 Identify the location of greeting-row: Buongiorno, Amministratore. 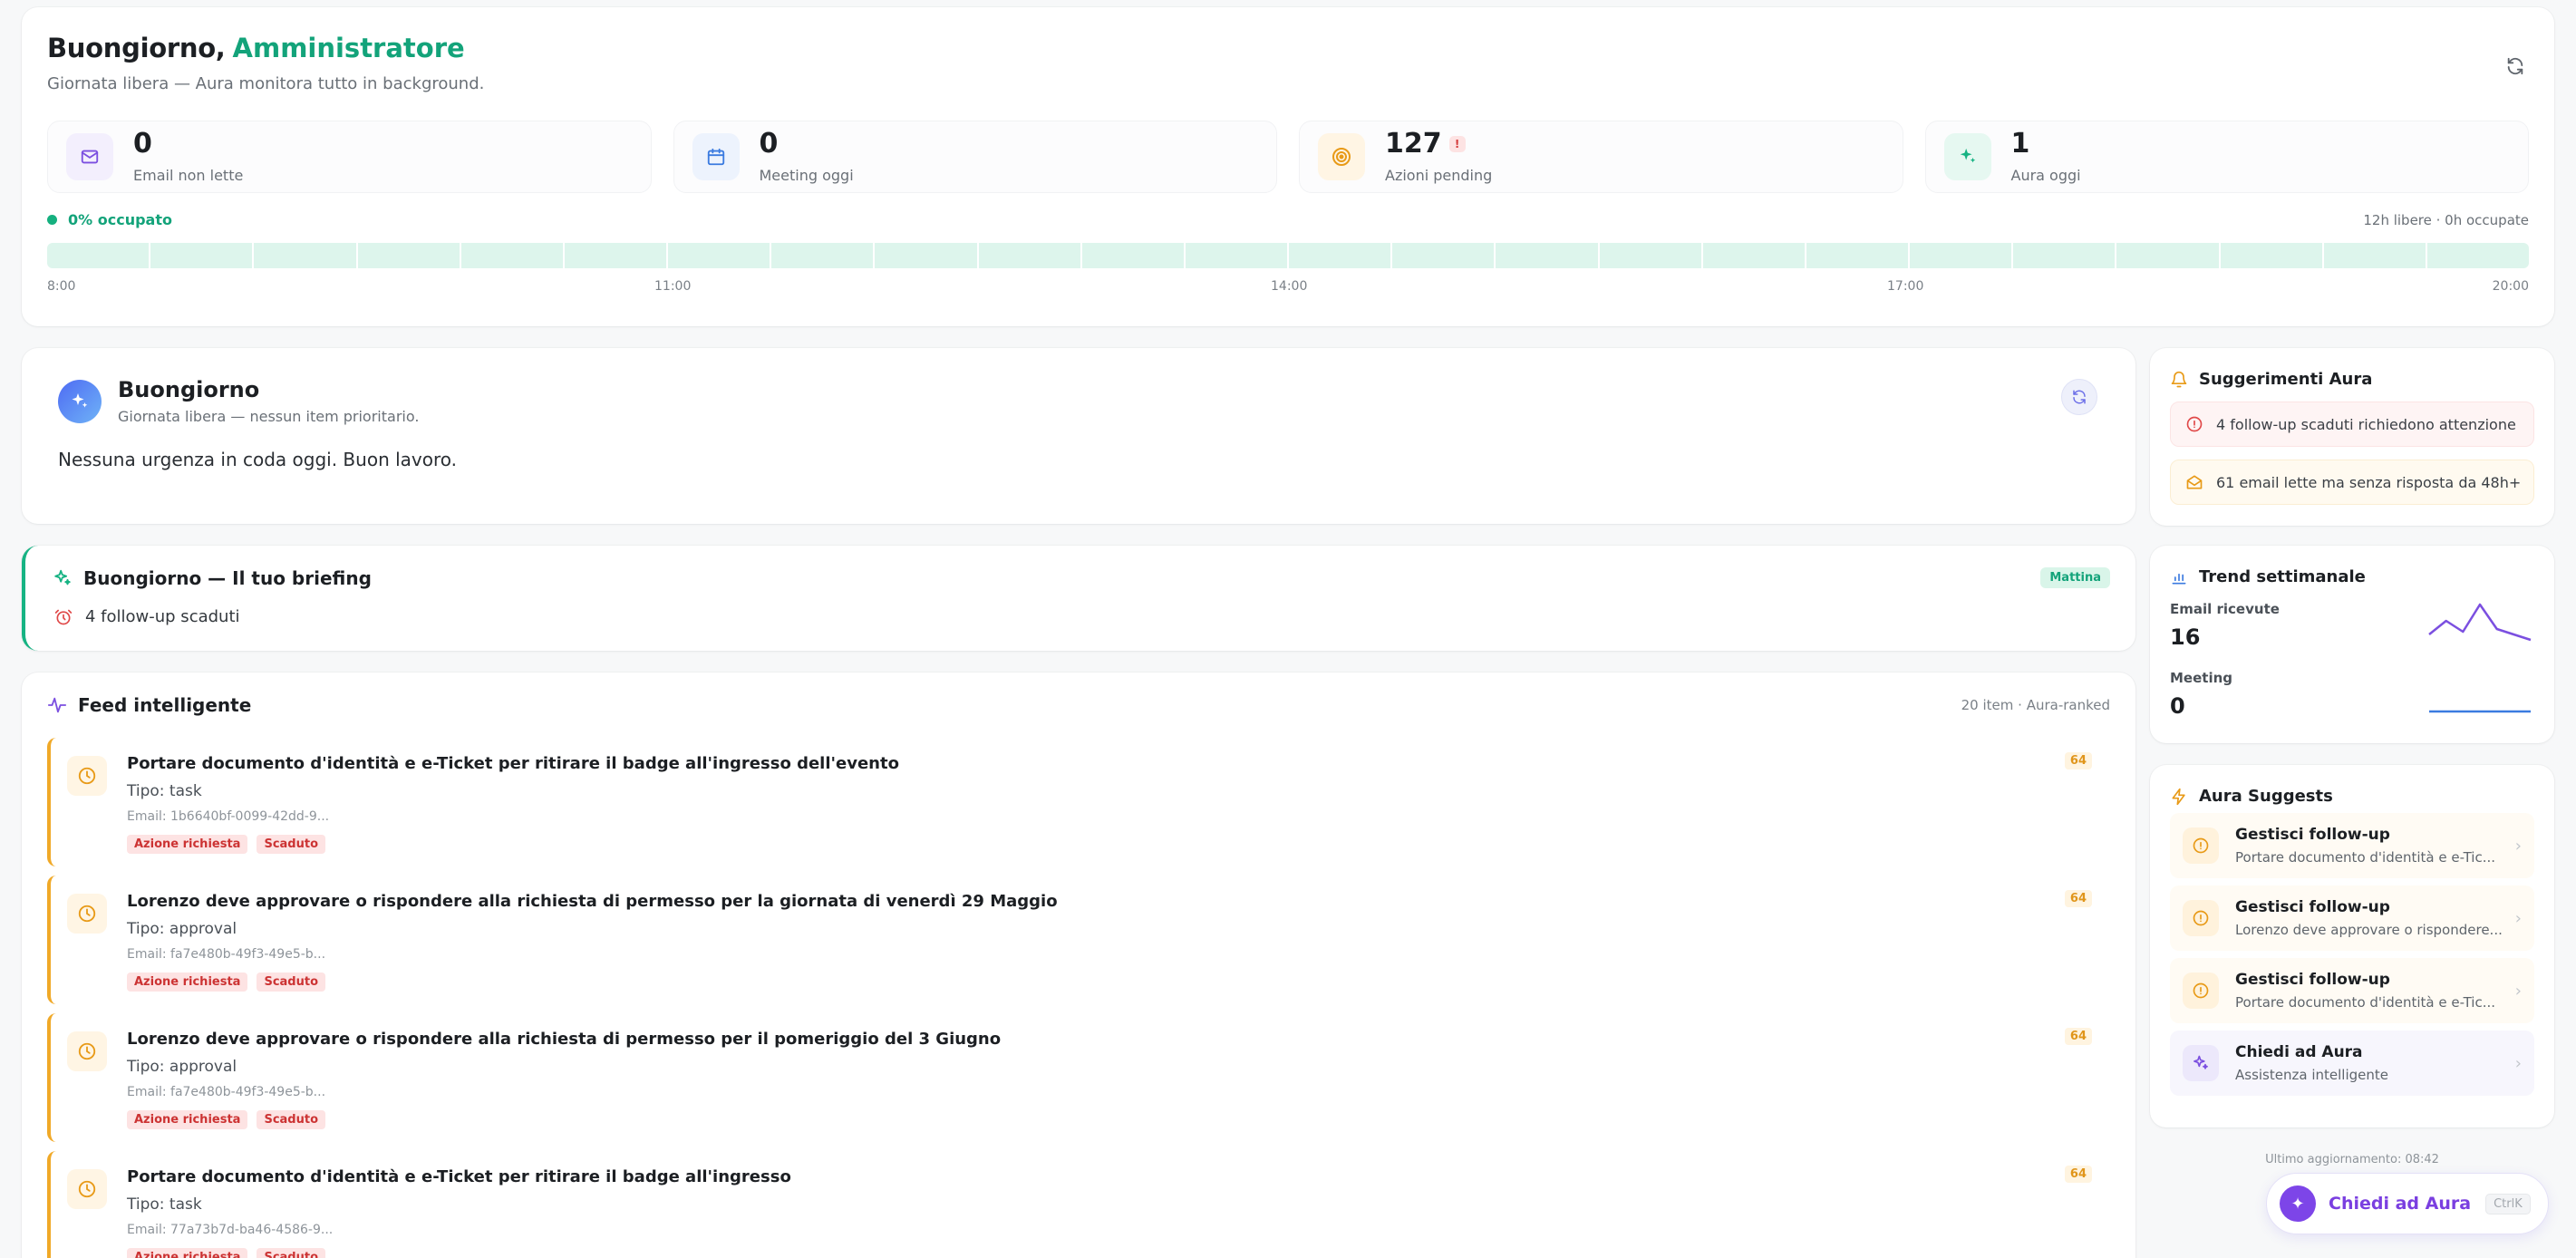
(1288, 48).